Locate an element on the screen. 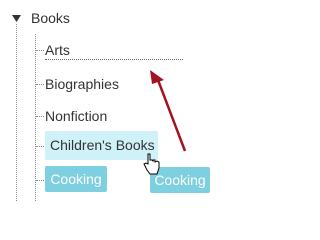 This screenshot has width=320, height=240. drop-indicator is located at coordinates (114, 59).